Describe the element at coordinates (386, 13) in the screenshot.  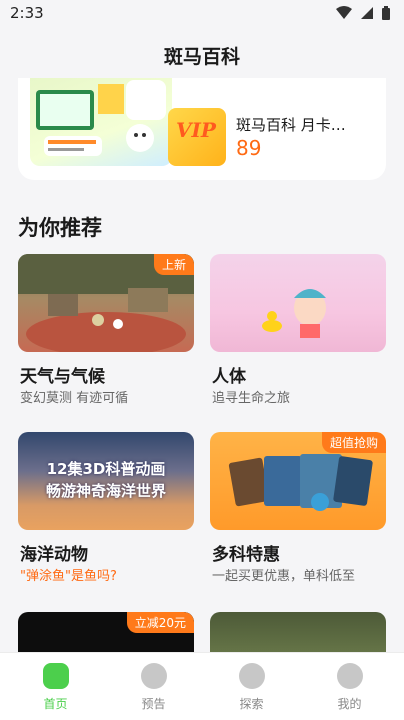
I see `battery-icon` at that location.